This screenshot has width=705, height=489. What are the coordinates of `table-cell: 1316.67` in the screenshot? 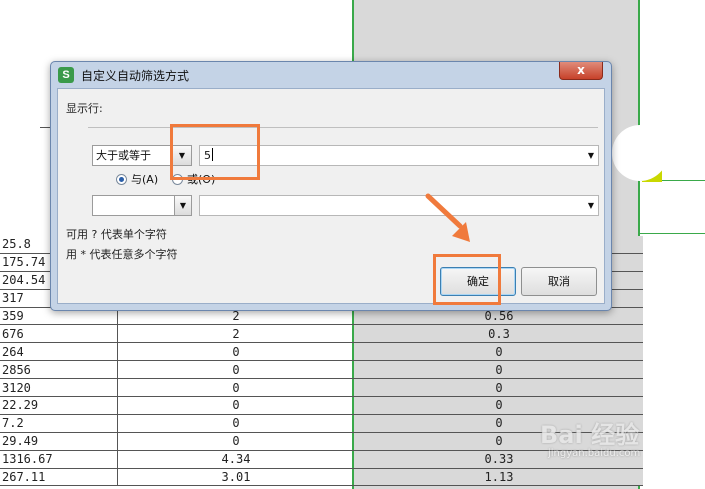 It's located at (59, 459).